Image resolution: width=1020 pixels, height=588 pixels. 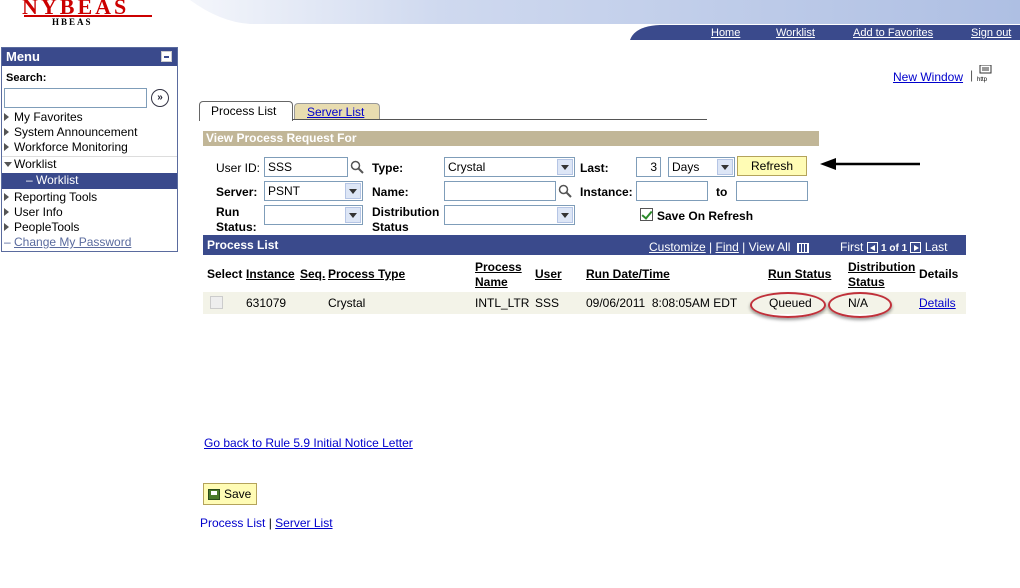 I want to click on row-user: SSS, so click(x=547, y=303).